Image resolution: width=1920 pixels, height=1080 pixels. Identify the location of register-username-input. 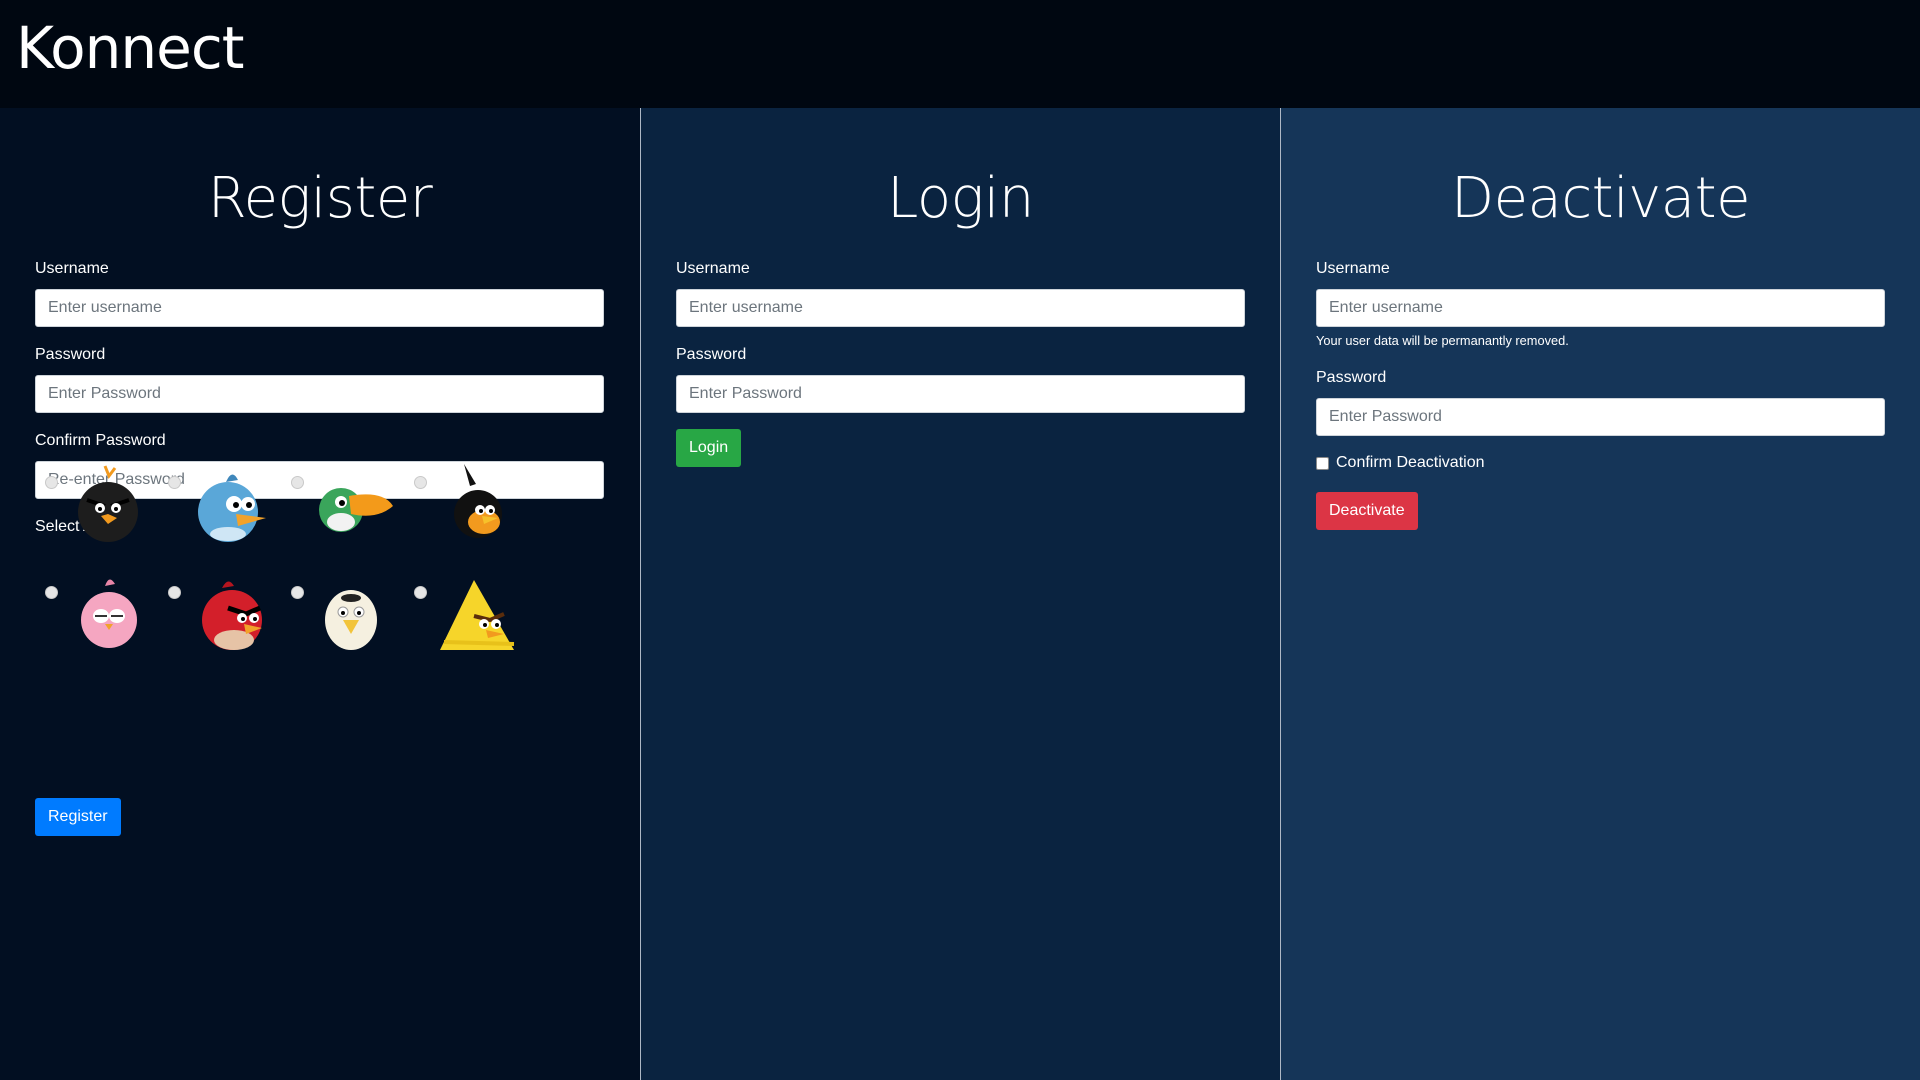
(319, 308).